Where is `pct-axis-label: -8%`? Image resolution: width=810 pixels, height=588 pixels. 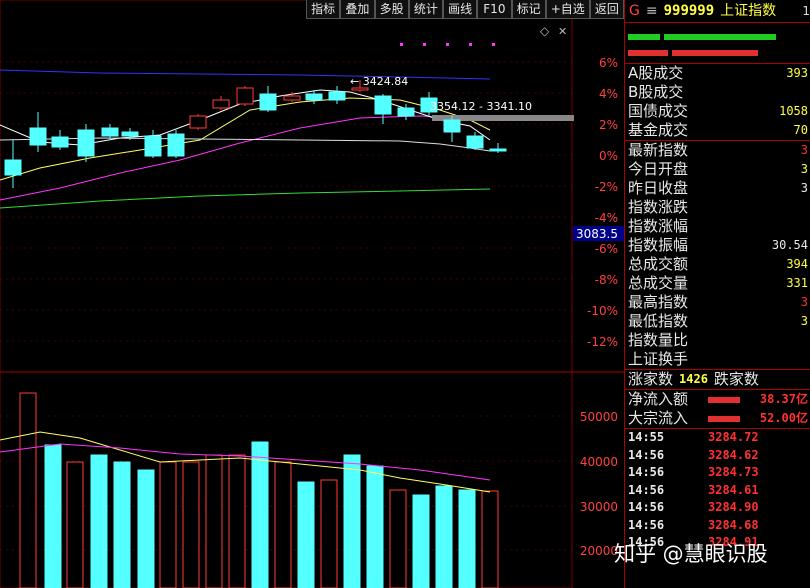
pct-axis-label: -8% is located at coordinates (606, 280).